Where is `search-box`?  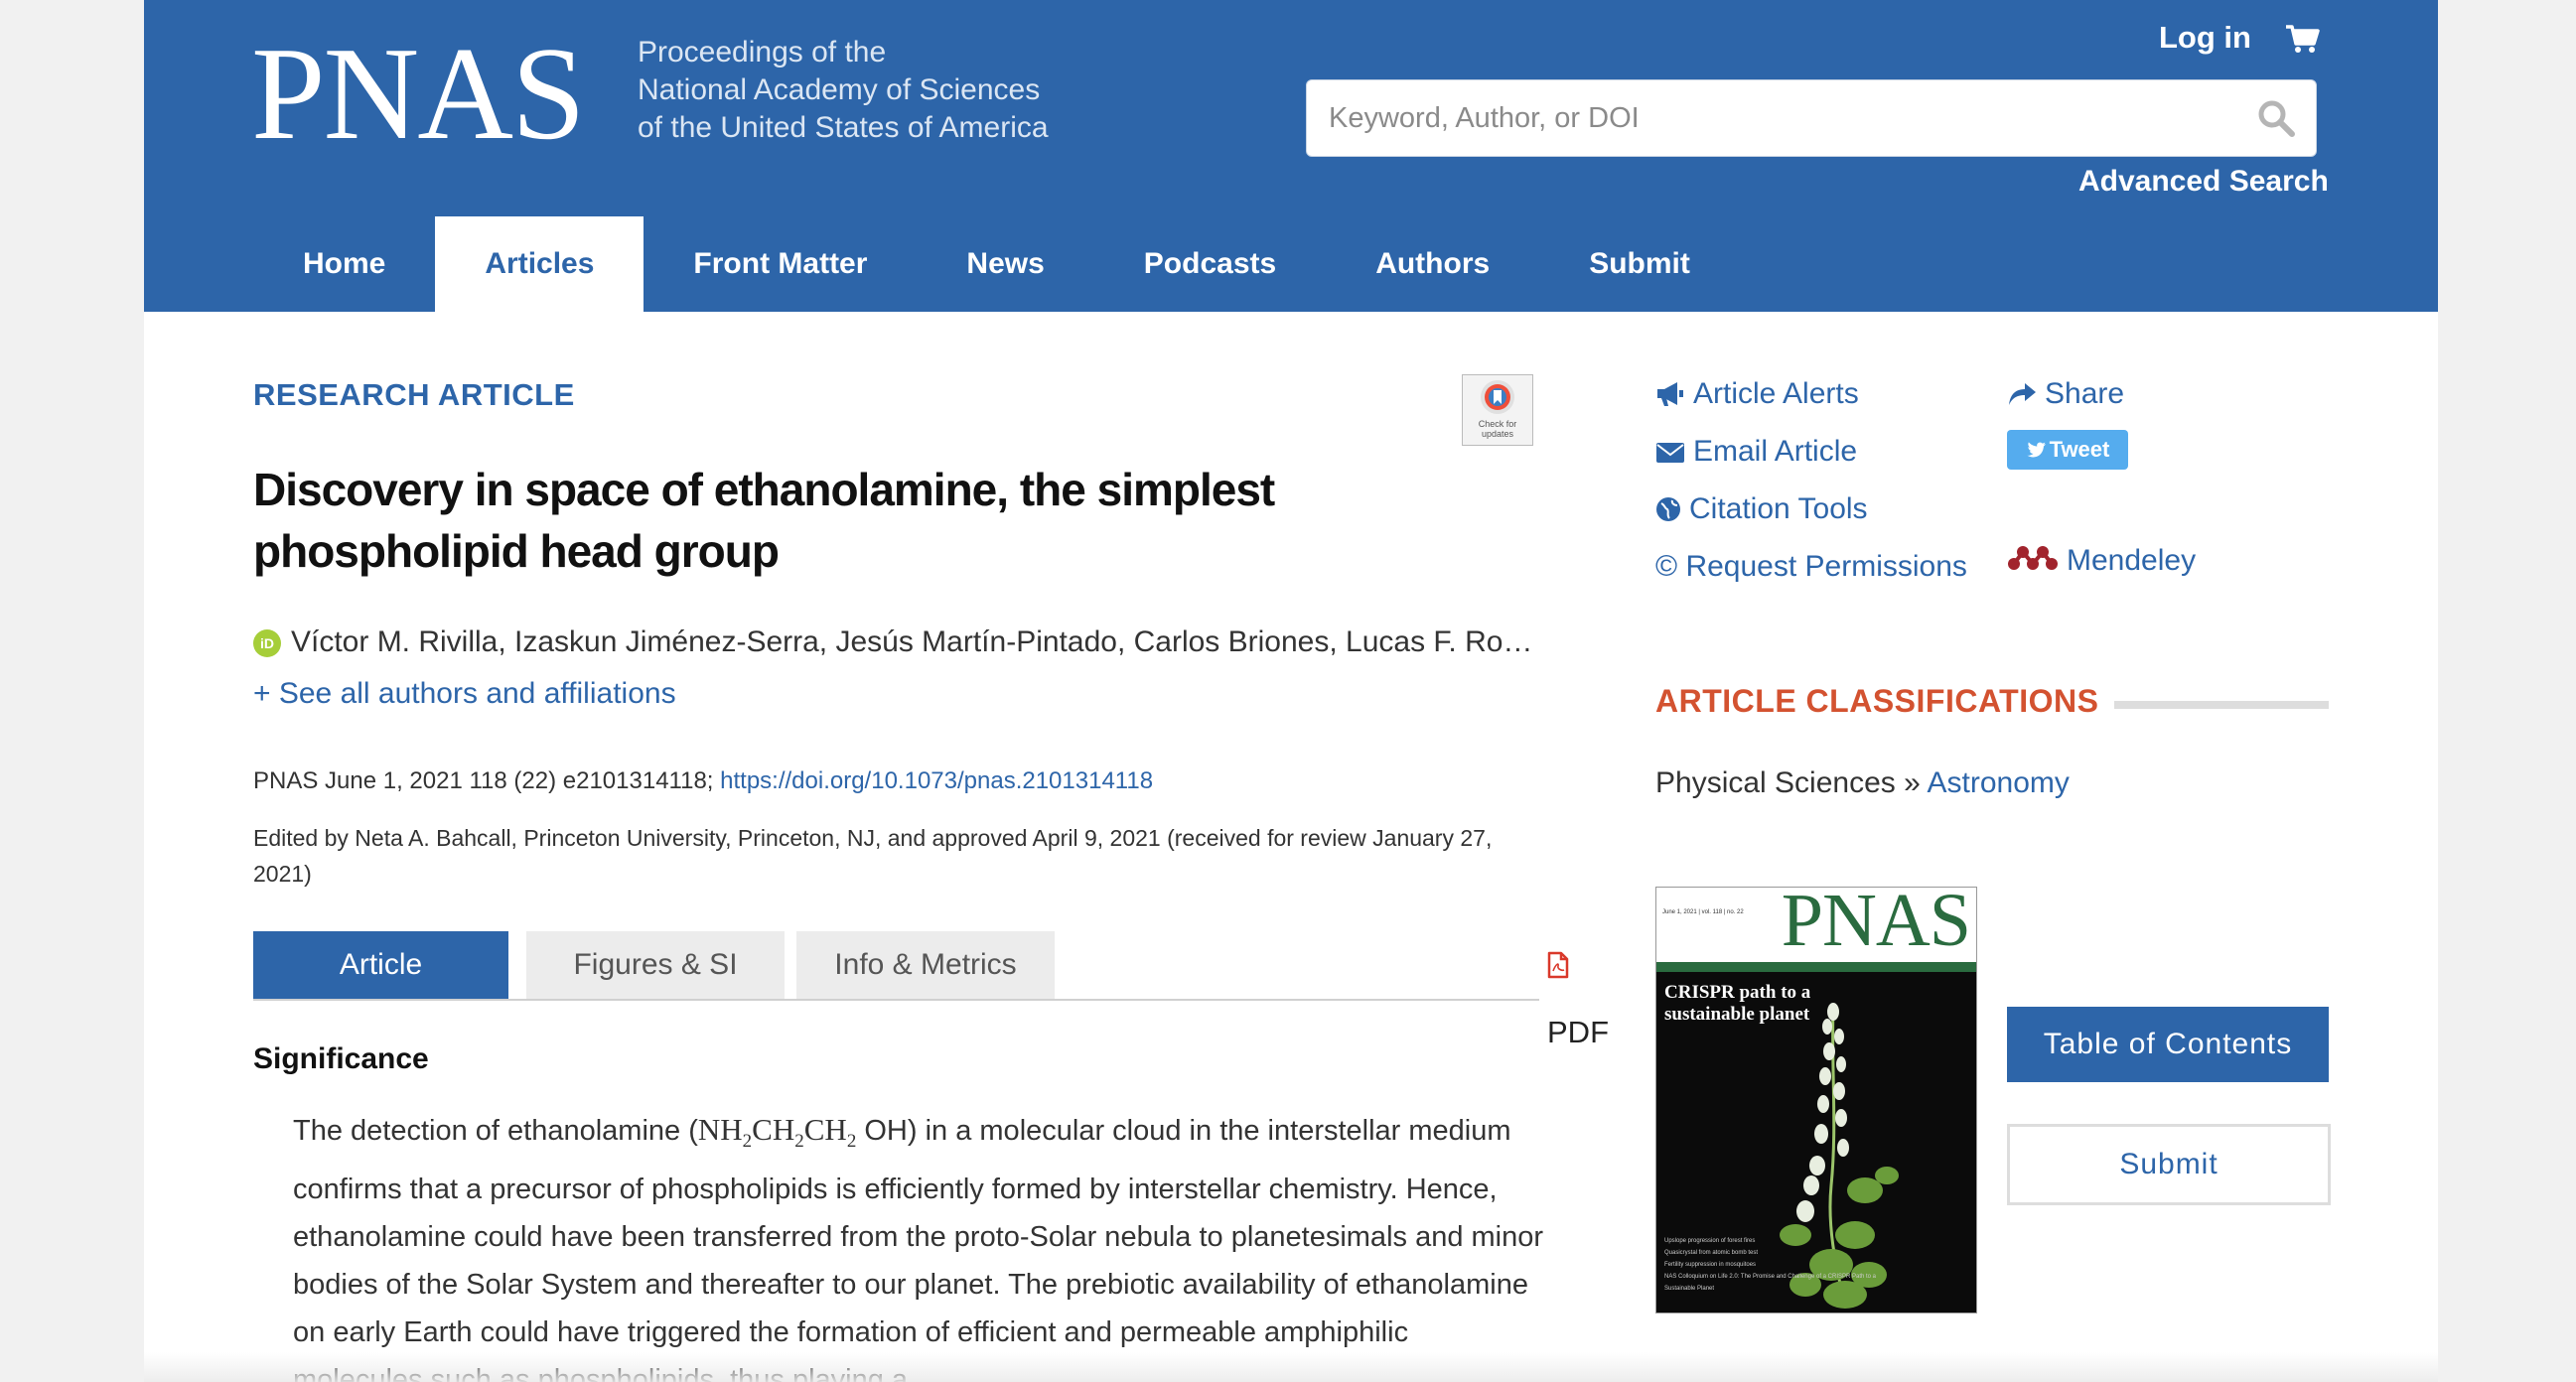
search-box is located at coordinates (1812, 118).